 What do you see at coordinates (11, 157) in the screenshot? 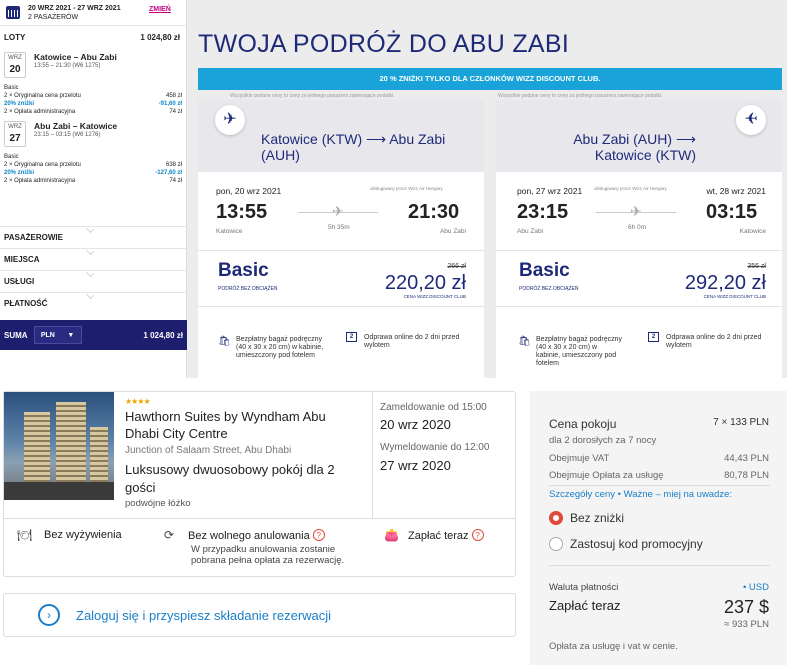
I see `inbound-fare: Basic` at bounding box center [11, 157].